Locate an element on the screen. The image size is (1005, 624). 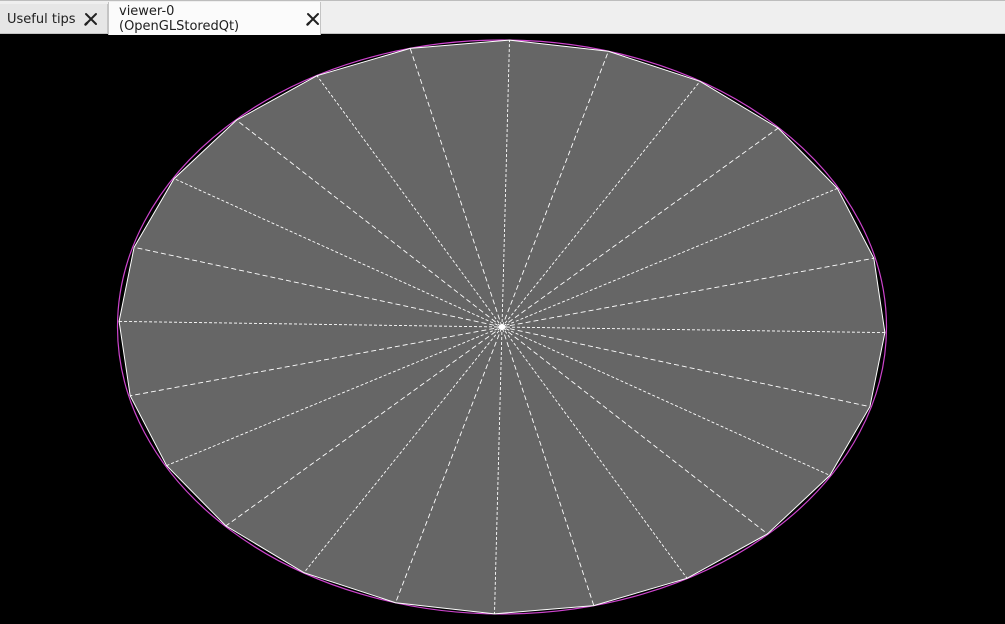
tab-useful-tips-label: Useful tips is located at coordinates (41, 19).